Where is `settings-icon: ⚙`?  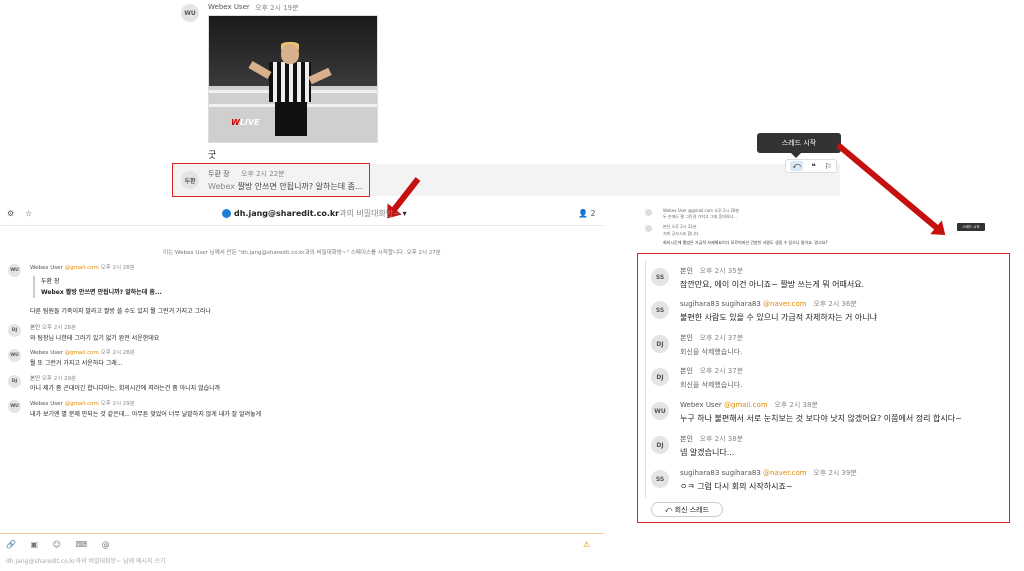
settings-icon: ⚙ is located at coordinates (10, 213).